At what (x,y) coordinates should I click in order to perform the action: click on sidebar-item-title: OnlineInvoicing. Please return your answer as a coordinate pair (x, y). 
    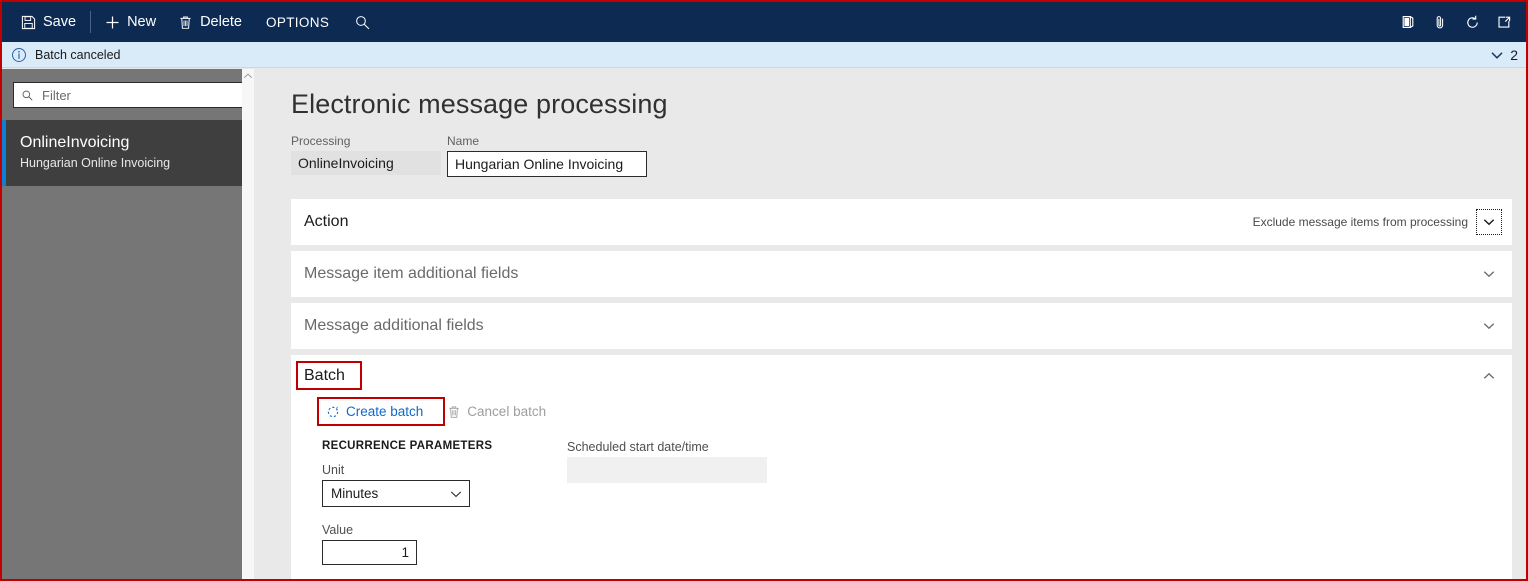
    Looking at the image, I should click on (75, 142).